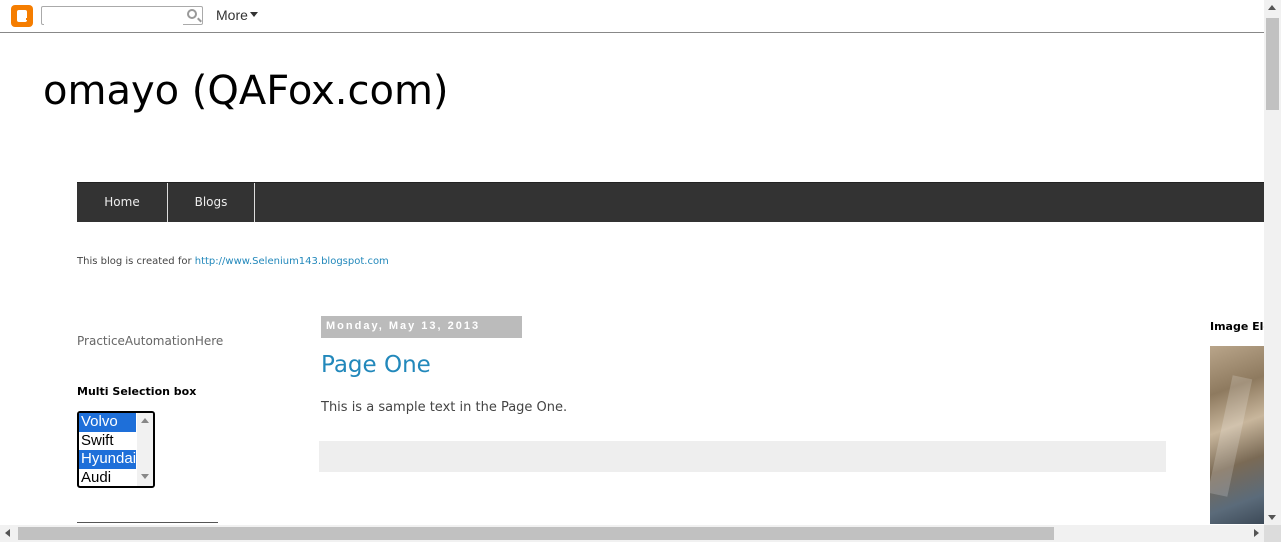 This screenshot has width=1281, height=542. What do you see at coordinates (1272, 517) in the screenshot?
I see `scroll-down-icon` at bounding box center [1272, 517].